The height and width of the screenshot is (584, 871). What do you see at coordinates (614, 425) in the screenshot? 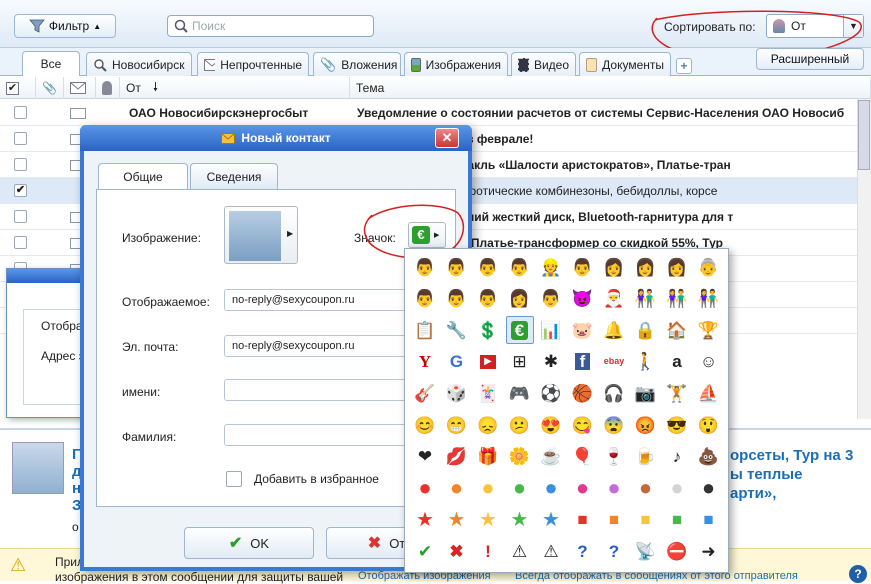
I see `icon-option: 😨` at bounding box center [614, 425].